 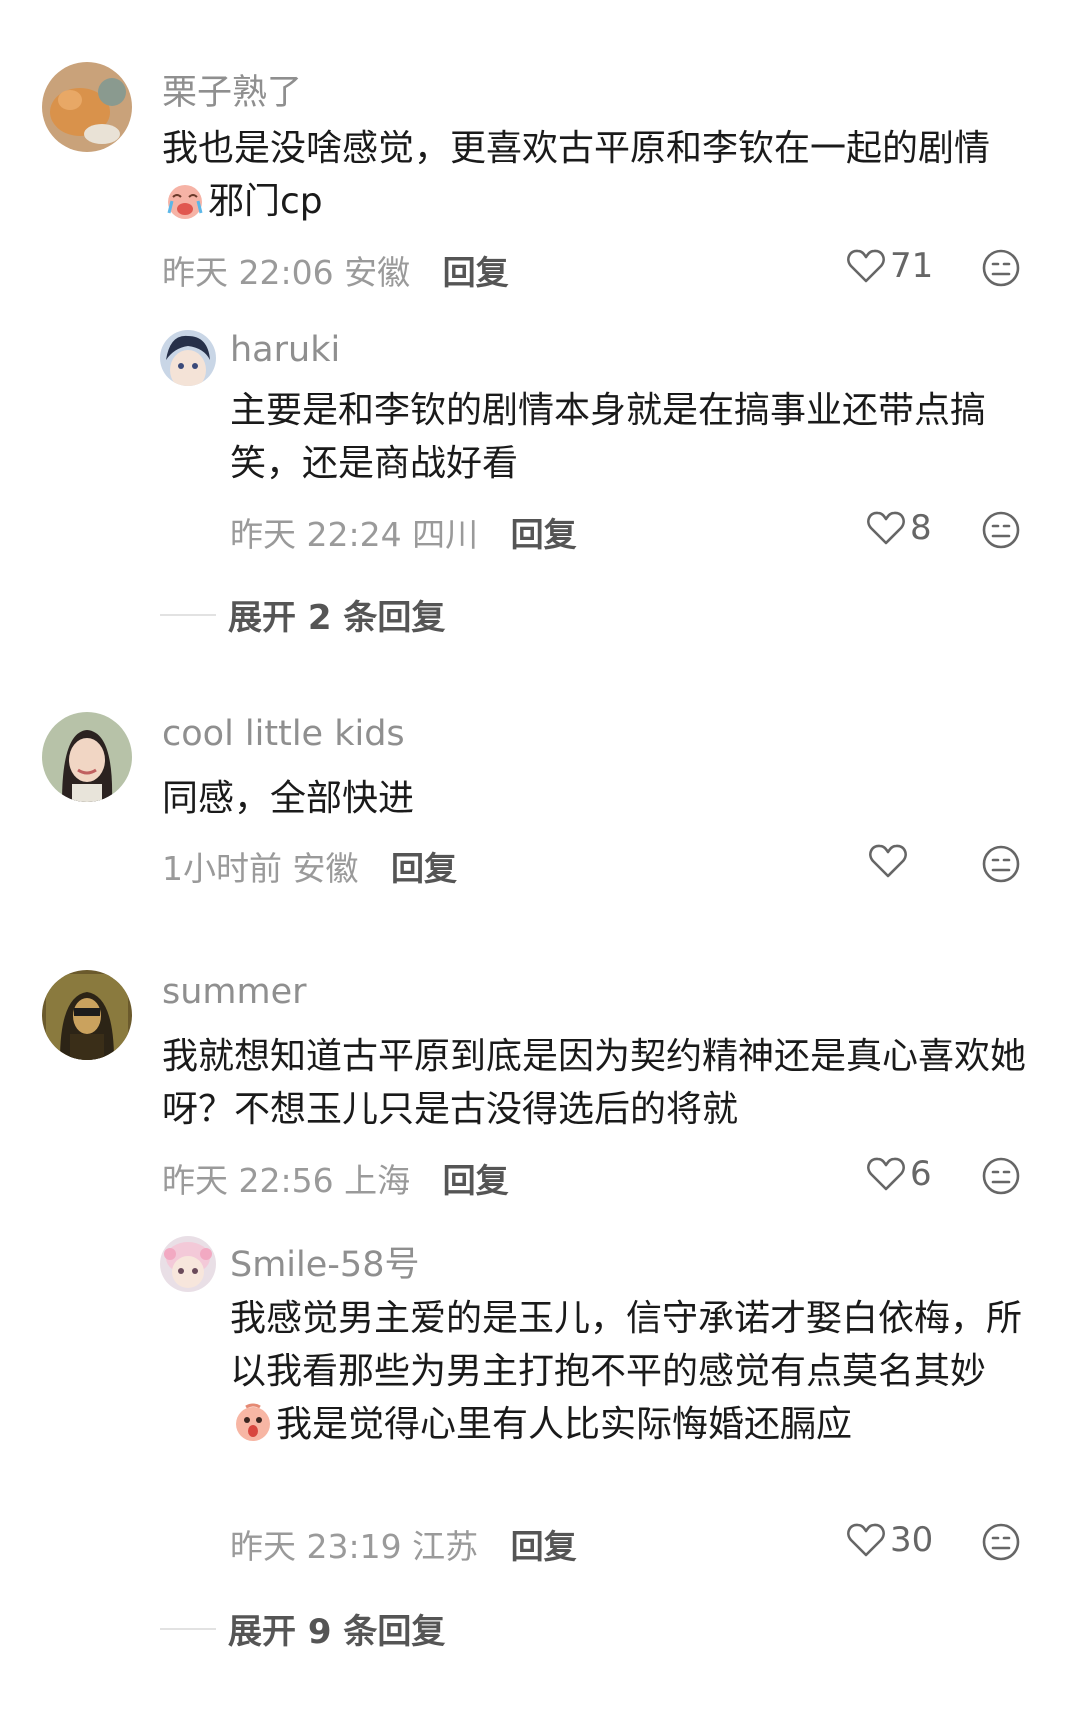 I want to click on username: haruki, so click(x=285, y=350).